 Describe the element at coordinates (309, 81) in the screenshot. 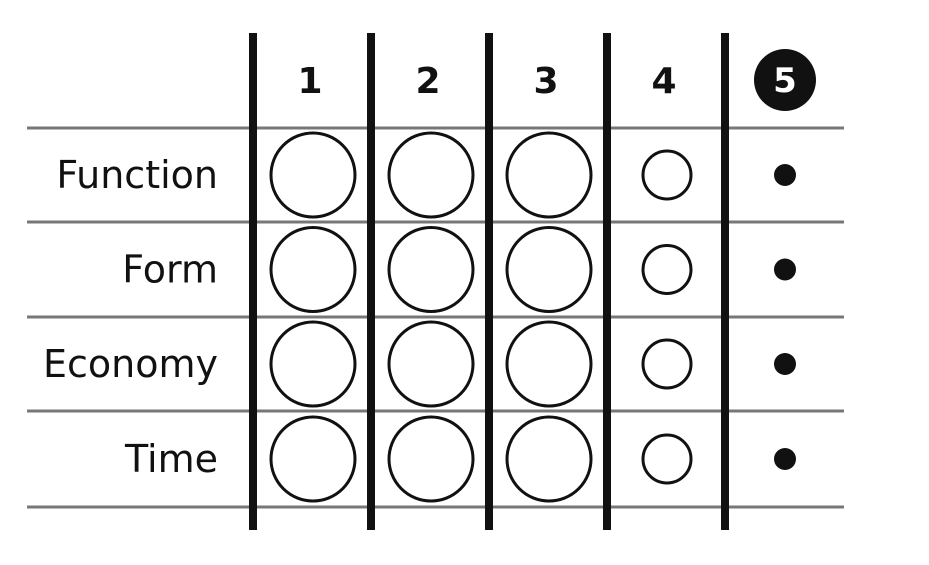

I see `column-header-label: 1` at that location.